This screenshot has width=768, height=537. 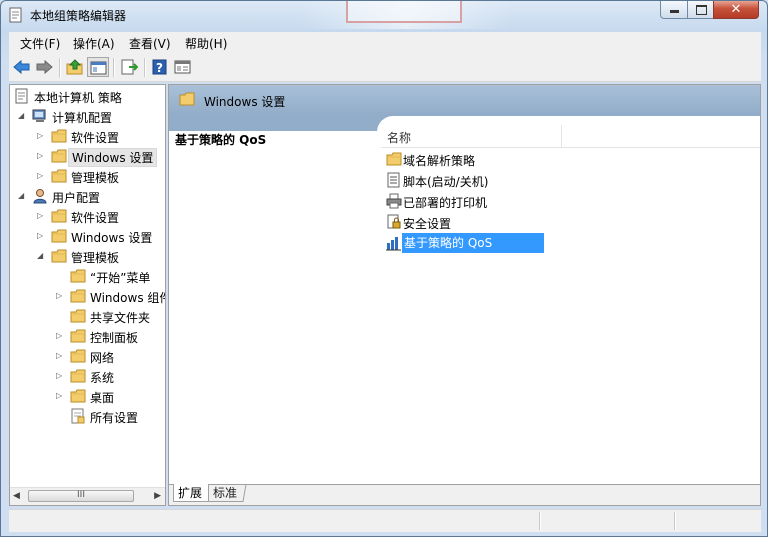 I want to click on list-item: 脚本(启动/关机), so click(x=568, y=180).